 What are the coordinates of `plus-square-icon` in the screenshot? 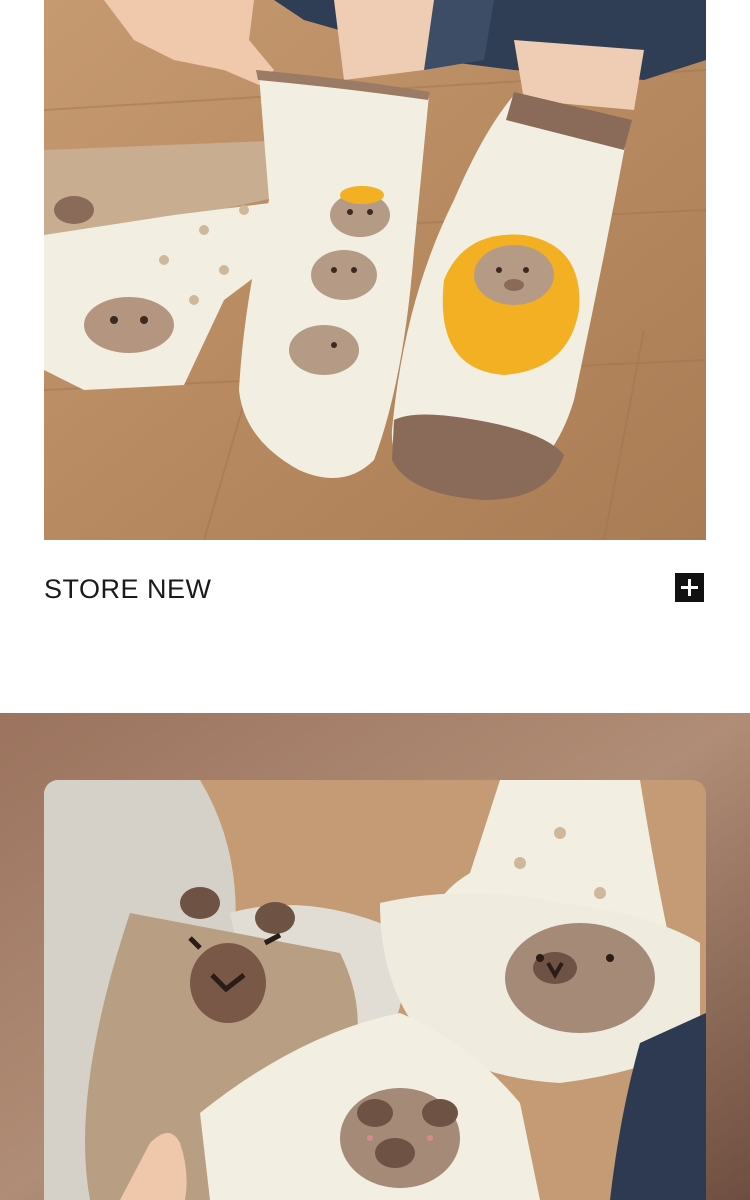 It's located at (689, 587).